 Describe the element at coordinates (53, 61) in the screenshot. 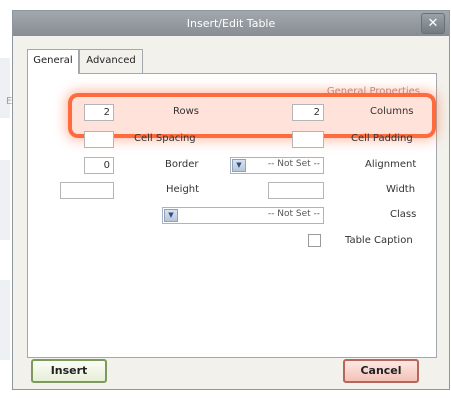

I see `tab-general: General` at that location.